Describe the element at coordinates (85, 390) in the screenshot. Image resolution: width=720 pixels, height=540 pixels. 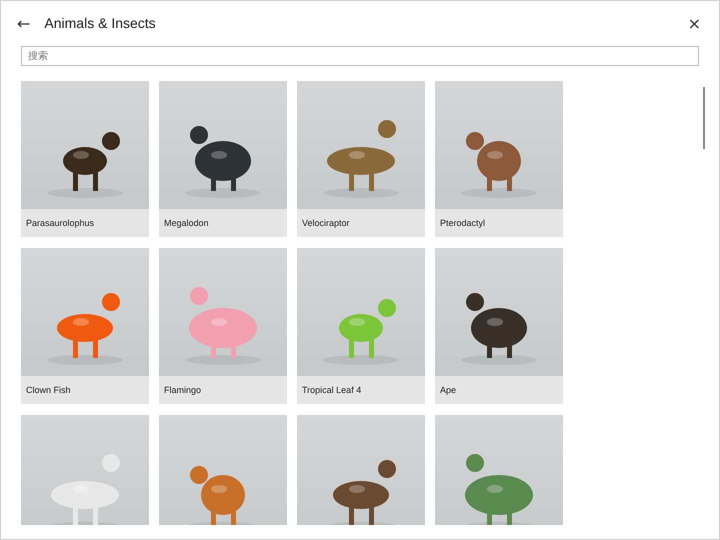
I see `model-label: Clown Fish` at that location.